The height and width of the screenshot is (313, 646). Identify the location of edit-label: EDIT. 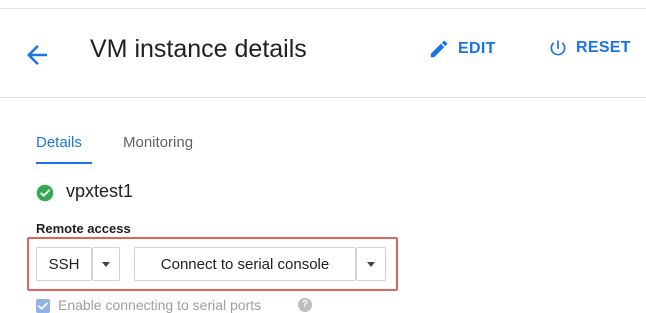
(477, 48).